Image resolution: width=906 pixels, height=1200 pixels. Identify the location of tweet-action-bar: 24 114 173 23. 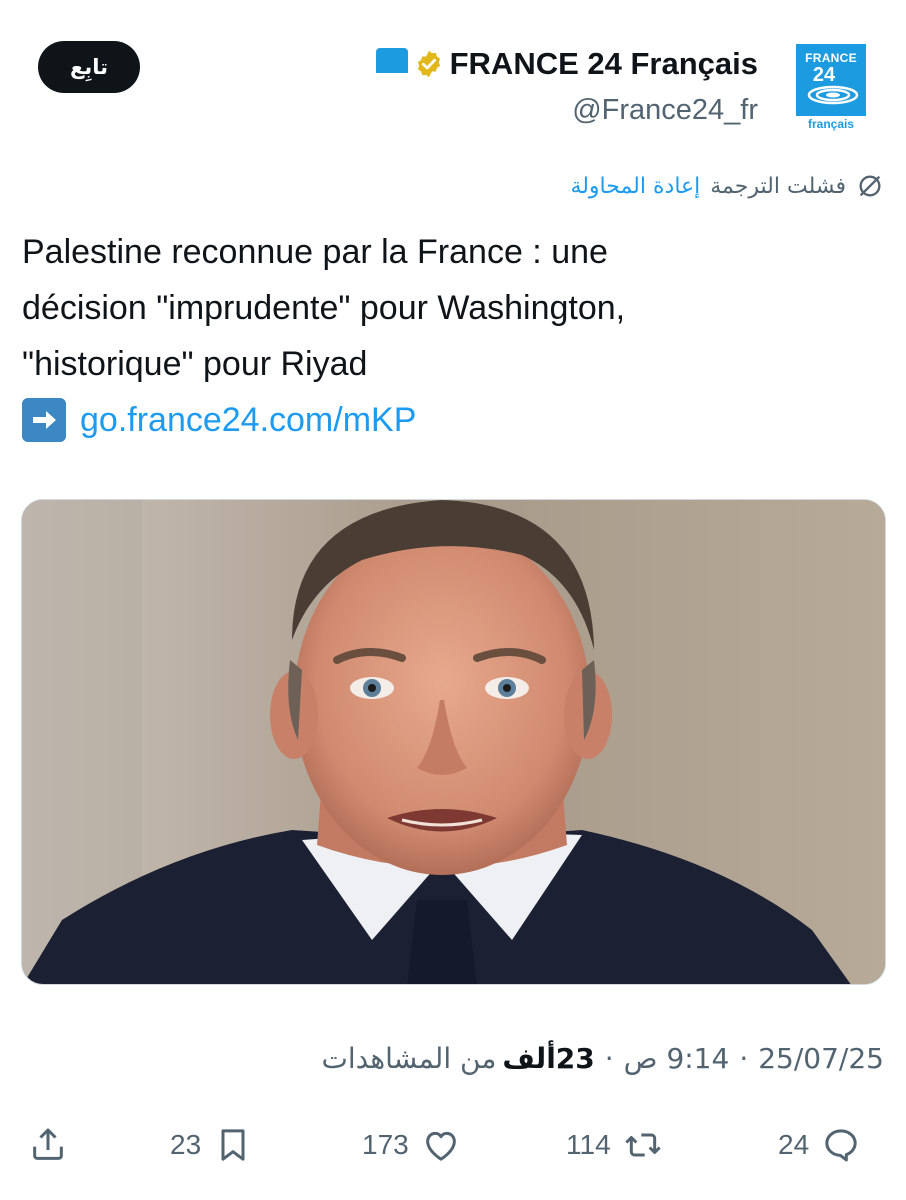
(453, 1145).